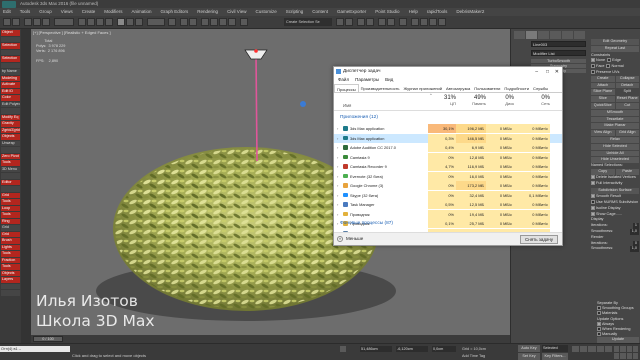 This screenshot has width=640, height=360. I want to click on lb-item-31: Grid, so click(10, 234).